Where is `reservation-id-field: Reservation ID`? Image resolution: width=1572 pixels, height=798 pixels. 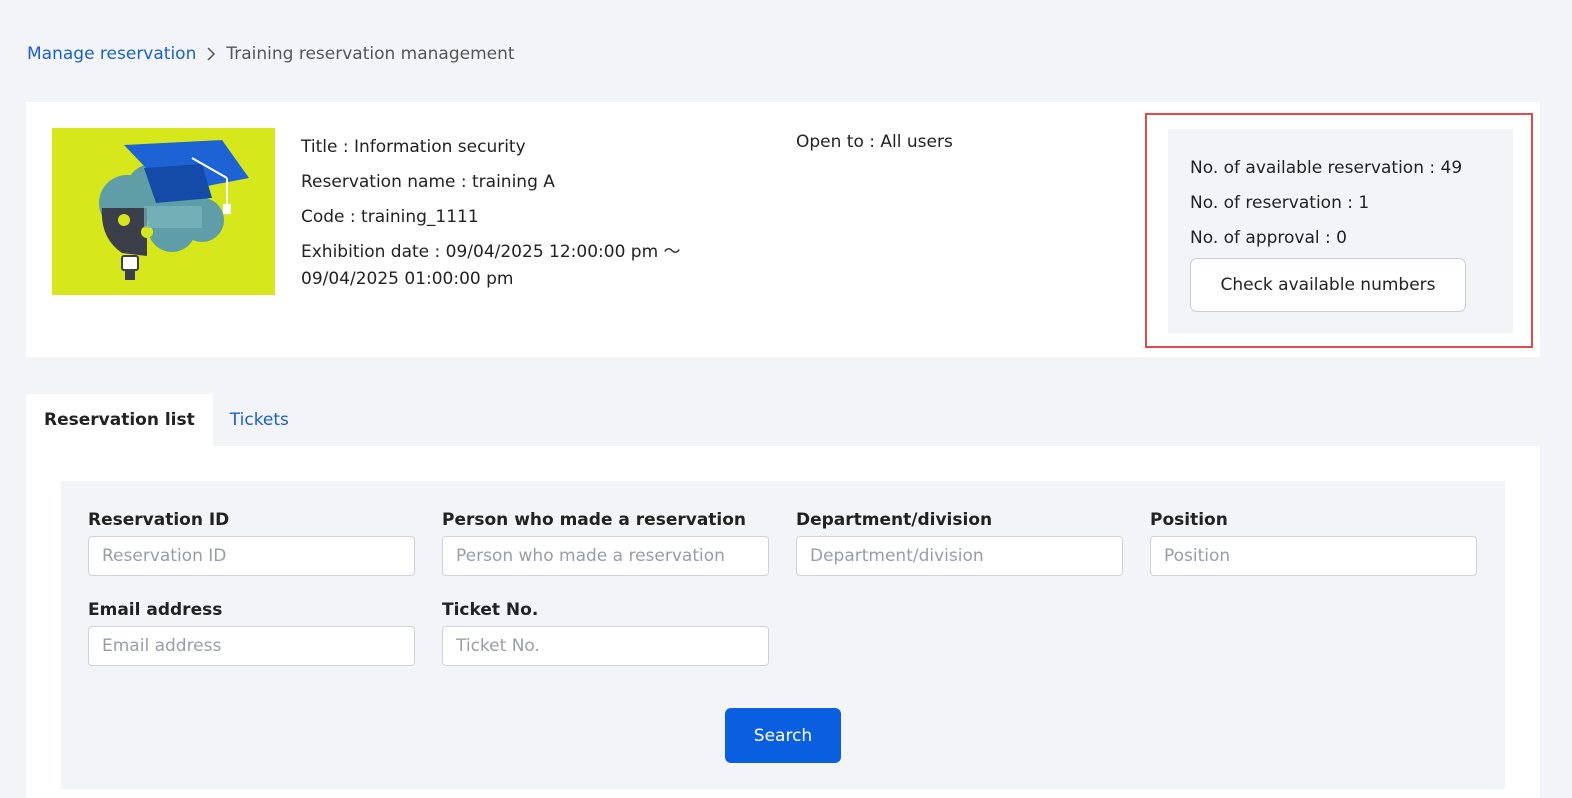 reservation-id-field: Reservation ID is located at coordinates (251, 542).